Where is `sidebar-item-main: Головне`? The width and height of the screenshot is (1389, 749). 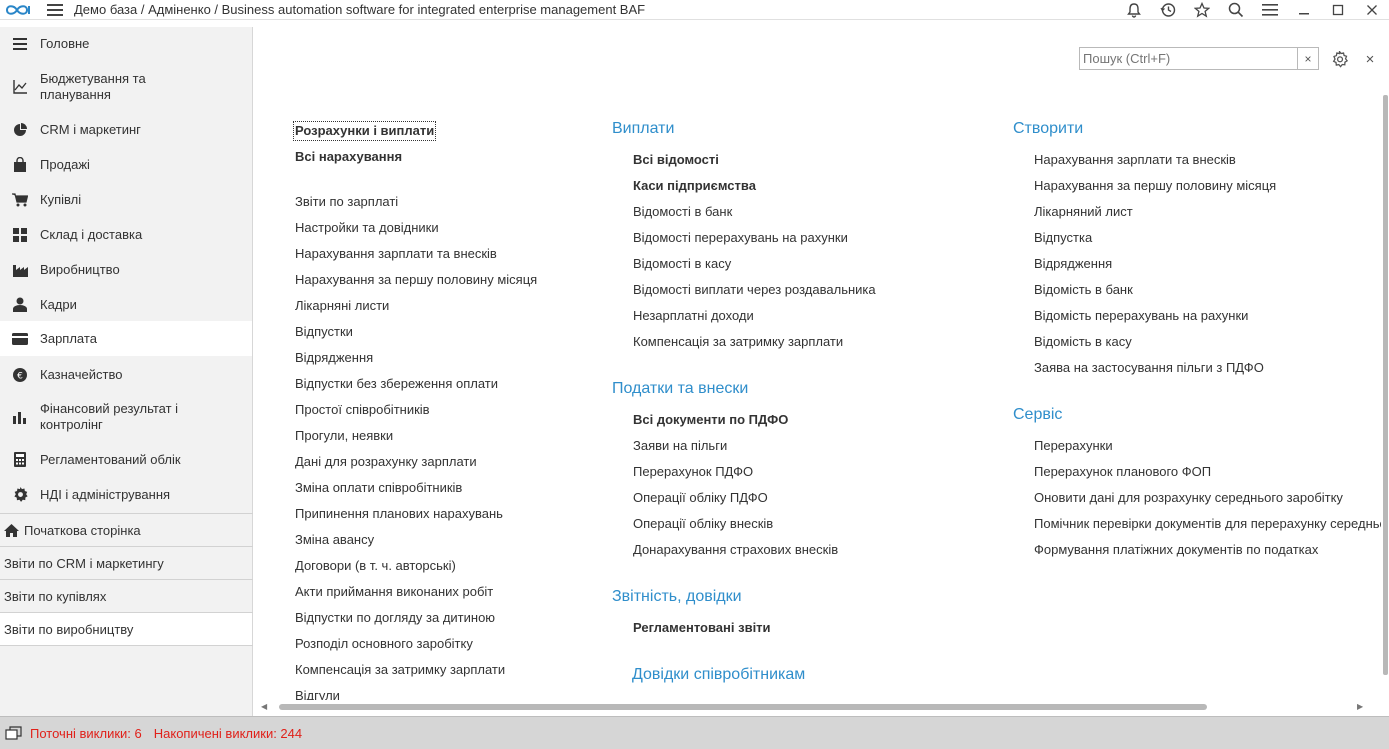 sidebar-item-main: Головне is located at coordinates (126, 43).